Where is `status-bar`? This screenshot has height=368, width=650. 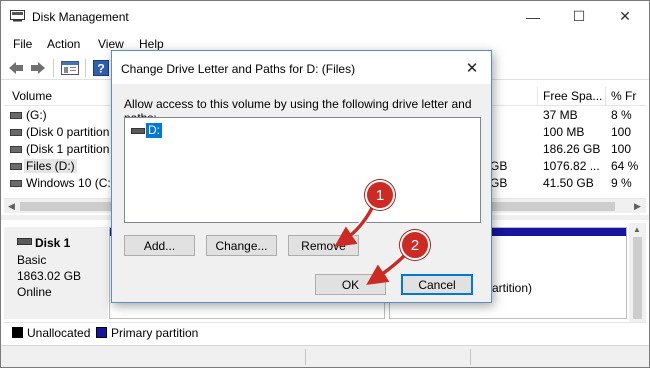 status-bar is located at coordinates (325, 356).